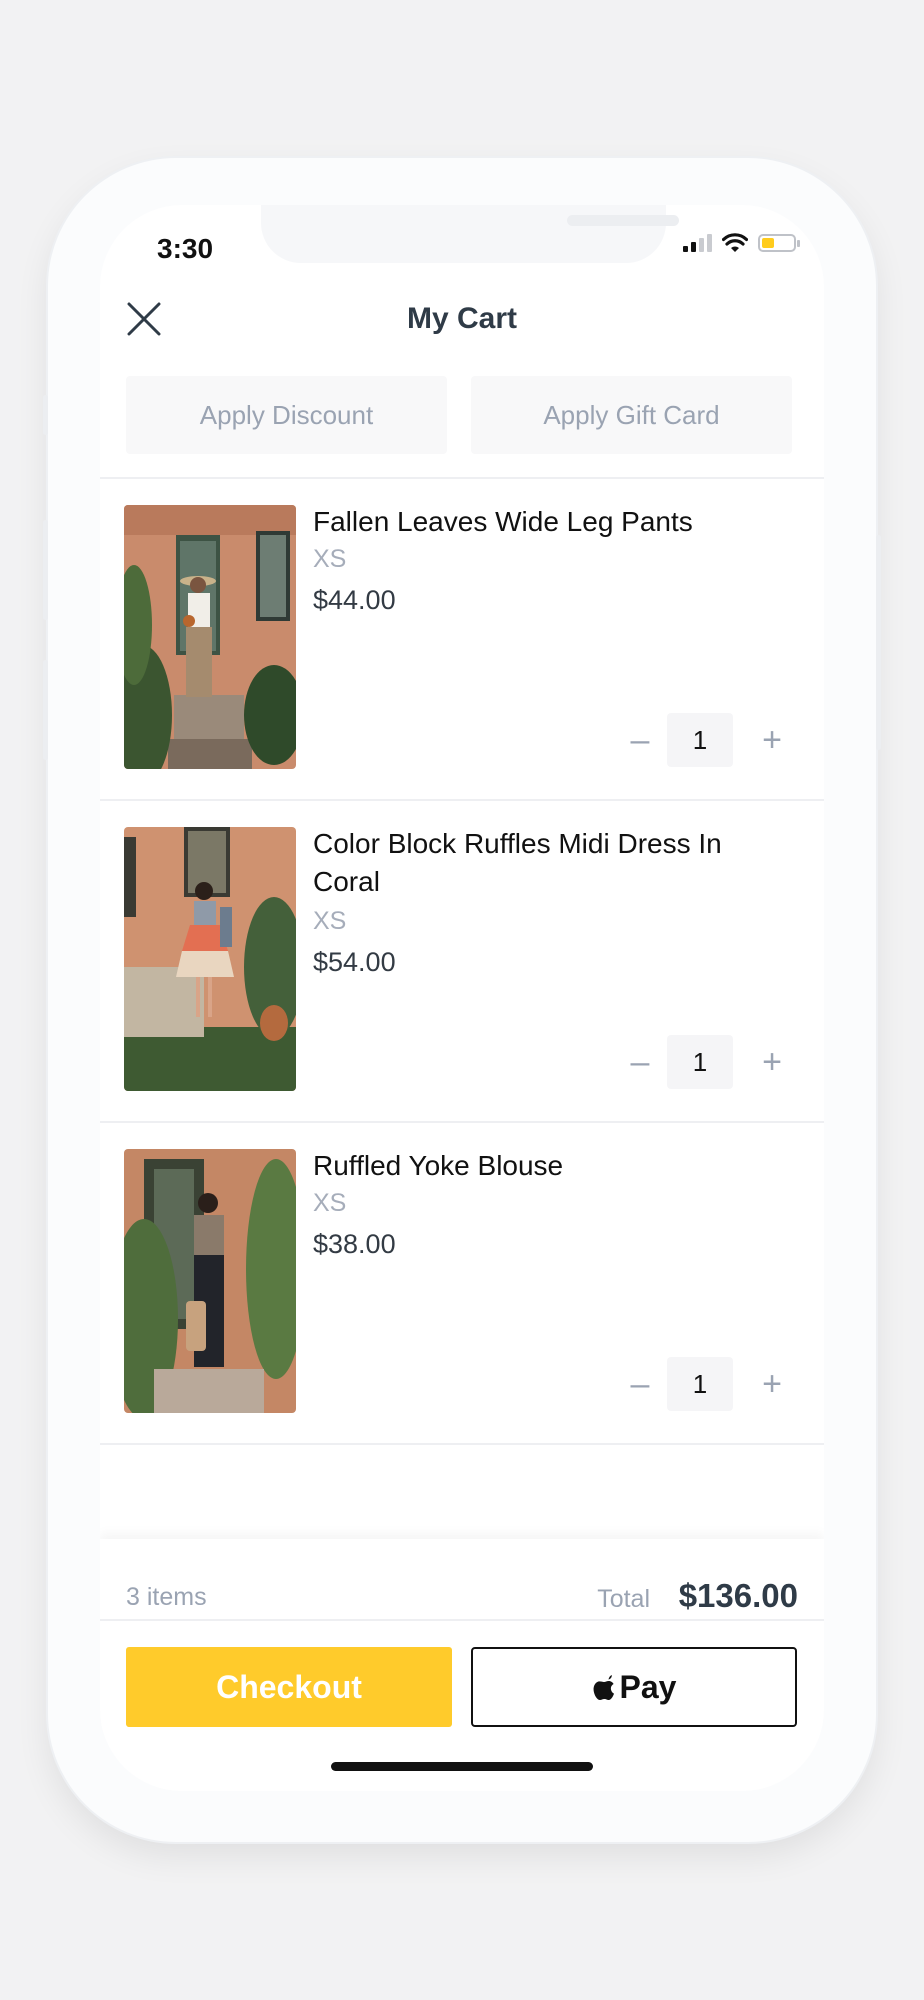 The width and height of the screenshot is (924, 2000). Describe the element at coordinates (779, 243) in the screenshot. I see `battery-icon` at that location.